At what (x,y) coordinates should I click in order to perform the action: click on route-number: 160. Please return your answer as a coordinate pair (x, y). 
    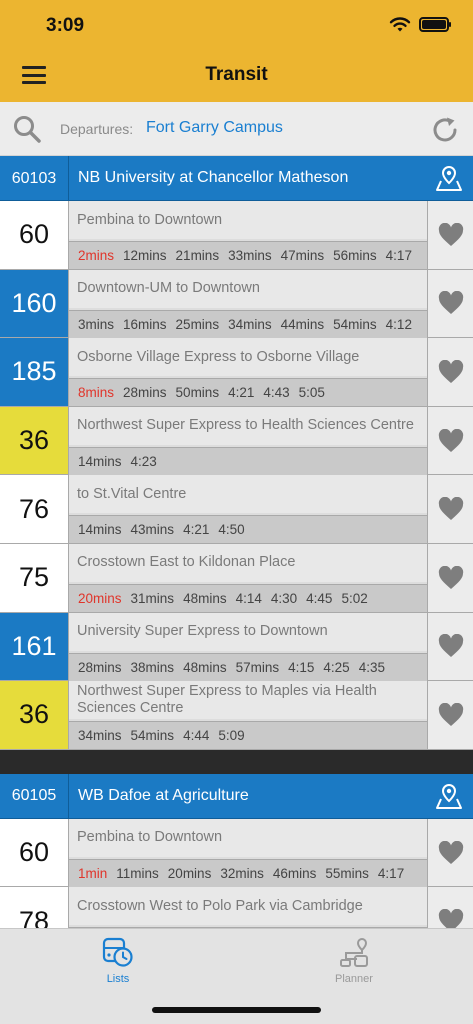
    Looking at the image, I should click on (34, 303).